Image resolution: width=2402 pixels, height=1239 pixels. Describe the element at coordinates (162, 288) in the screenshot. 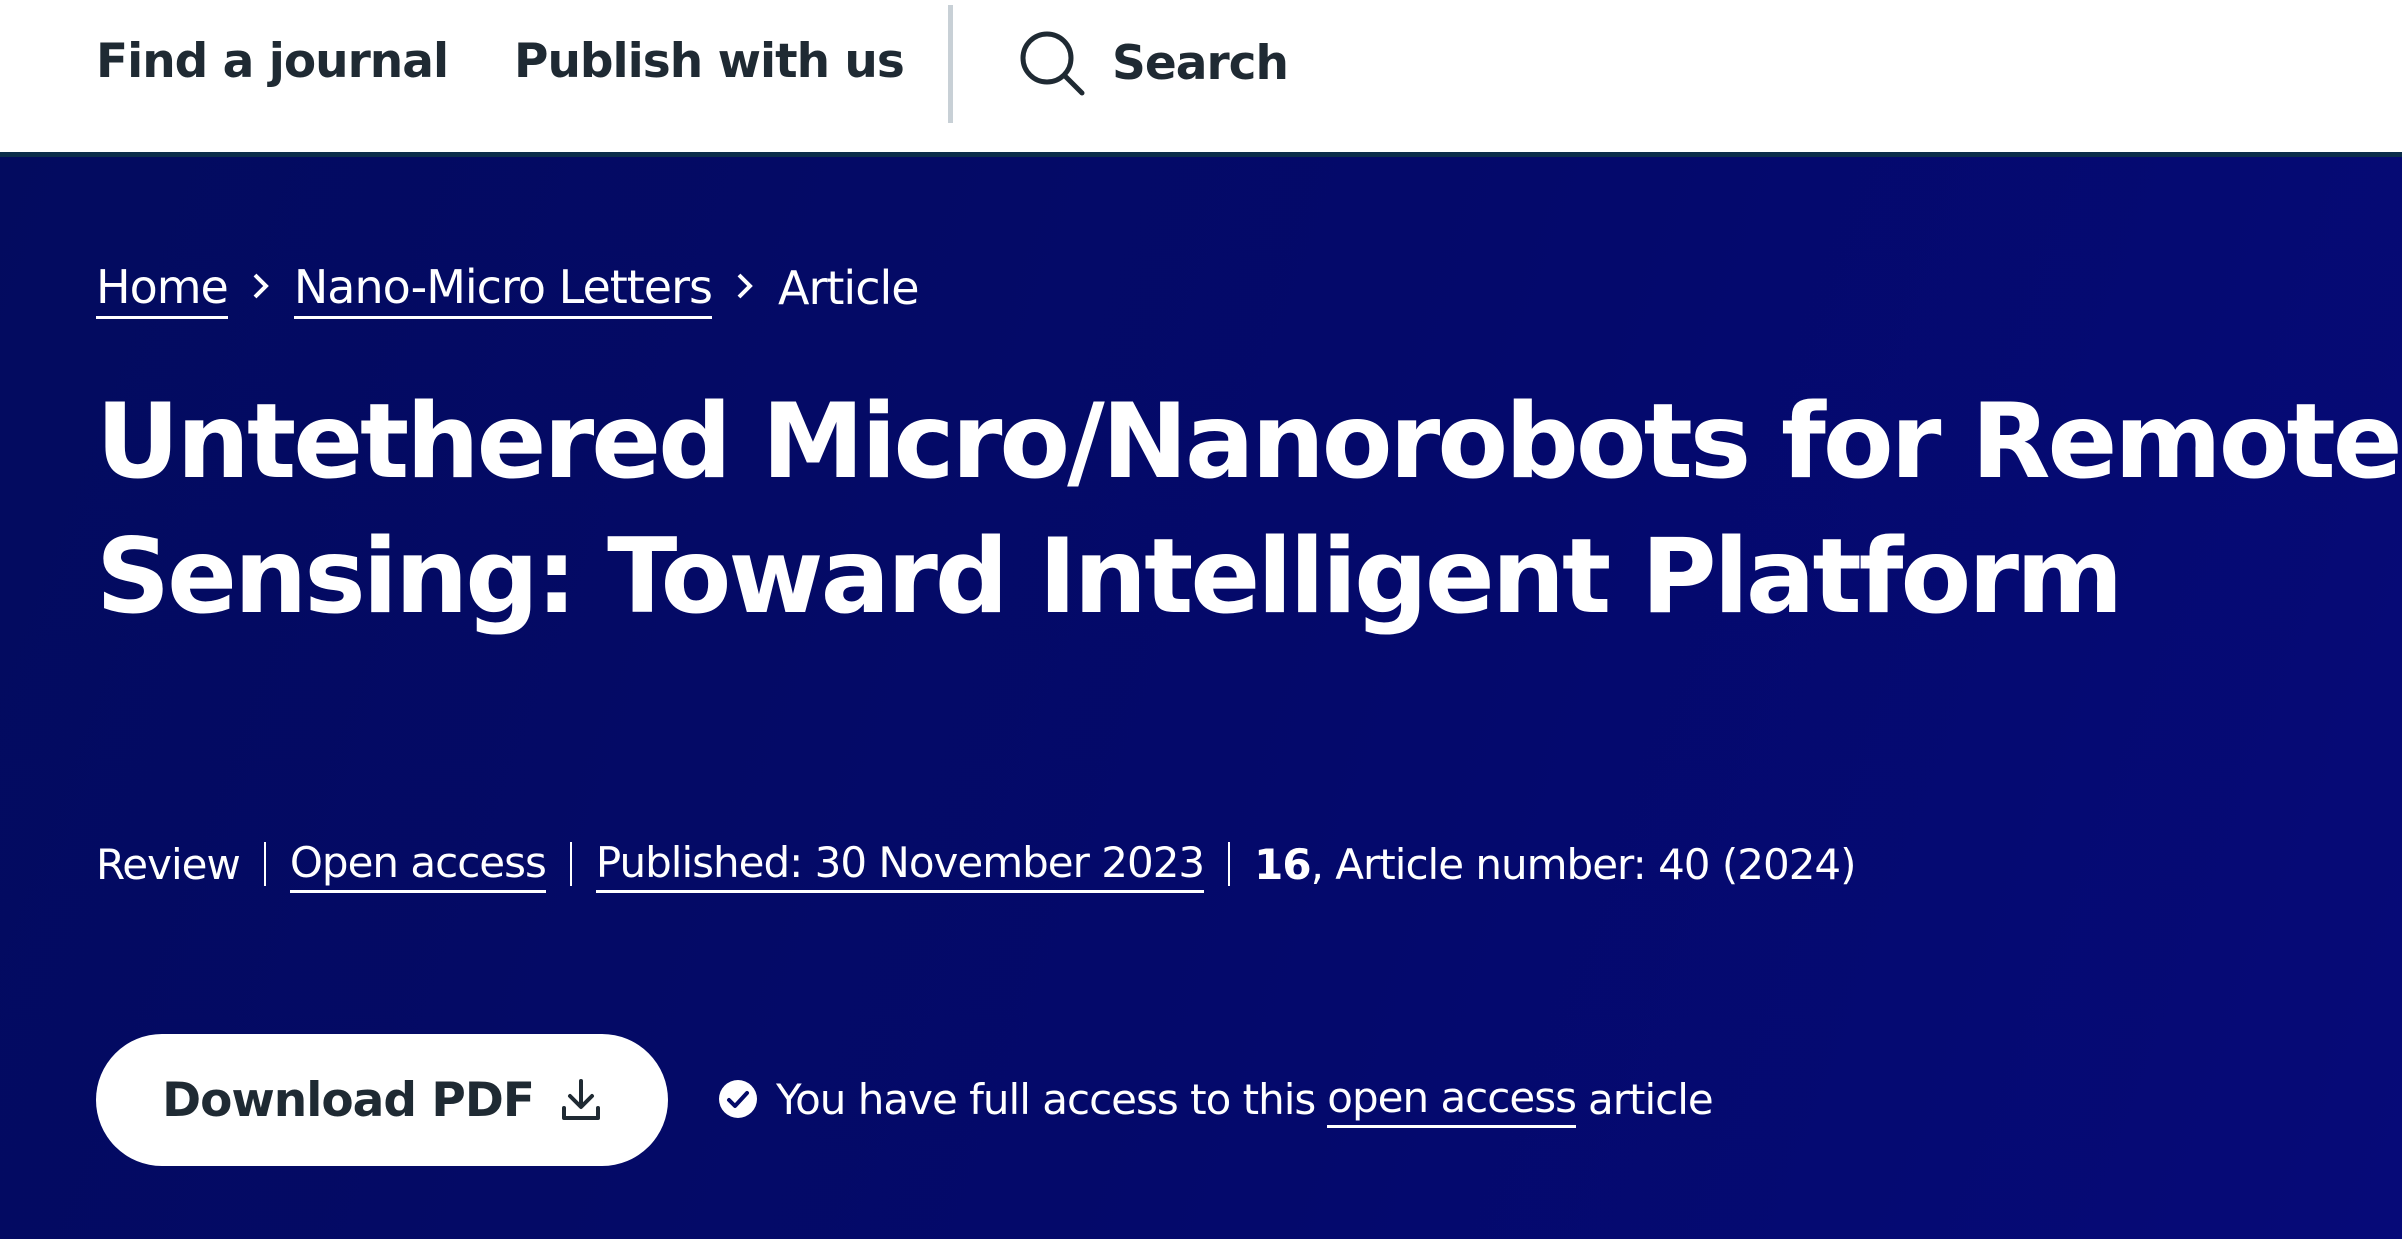

I see `breadcrumb-home: Home` at that location.